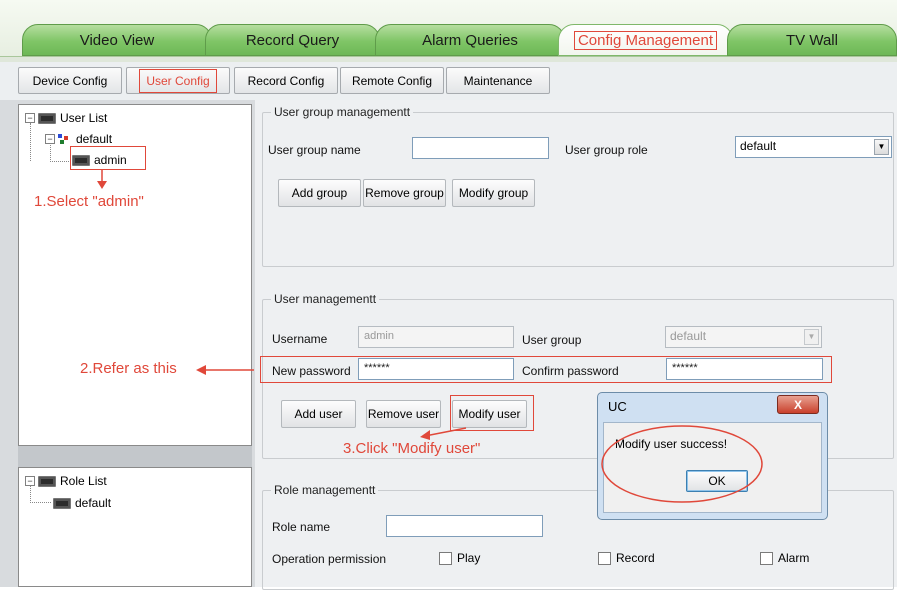  I want to click on subtab-label: Maintenance, so click(498, 80).